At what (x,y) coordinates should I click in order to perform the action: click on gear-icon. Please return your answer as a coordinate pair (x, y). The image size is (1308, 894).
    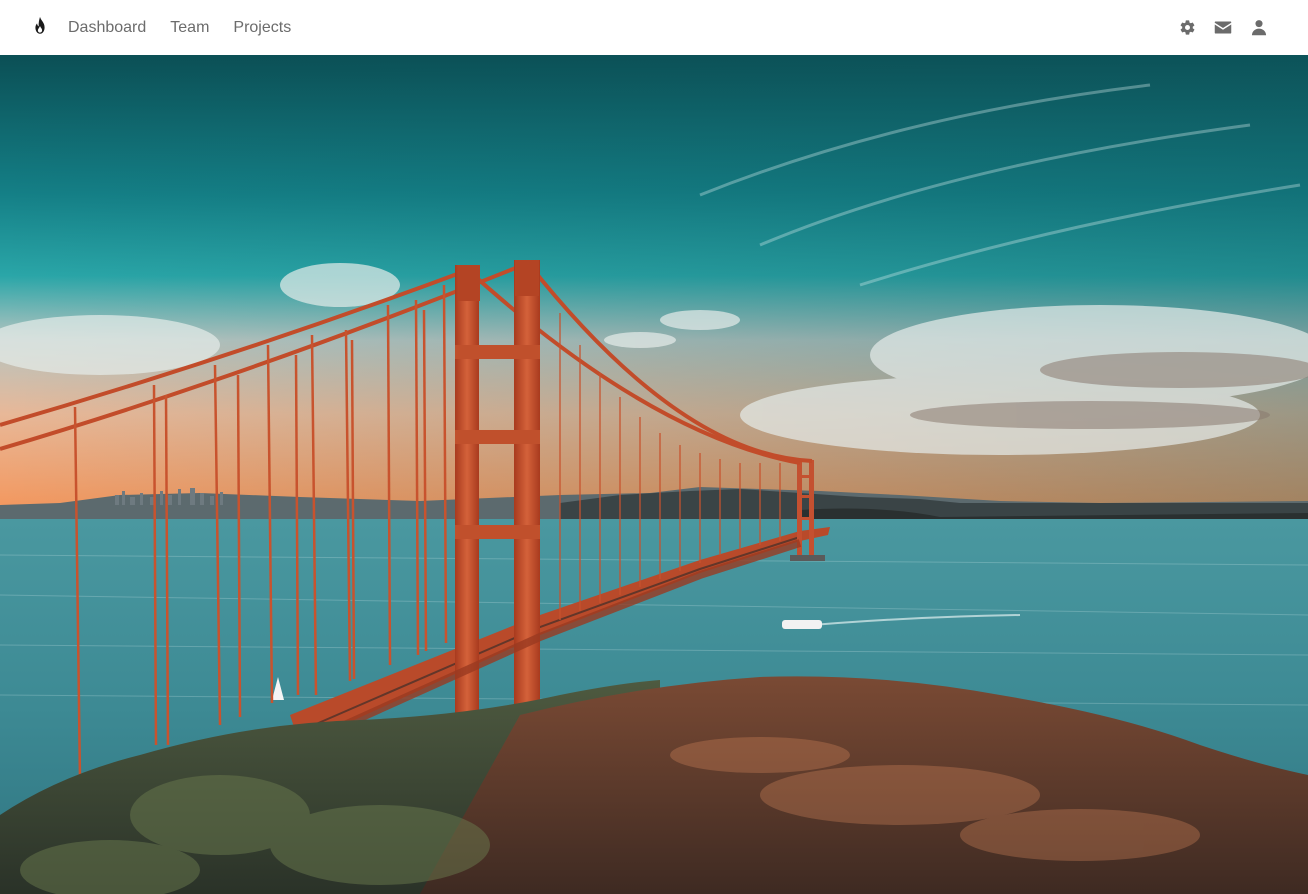
    Looking at the image, I should click on (1187, 27).